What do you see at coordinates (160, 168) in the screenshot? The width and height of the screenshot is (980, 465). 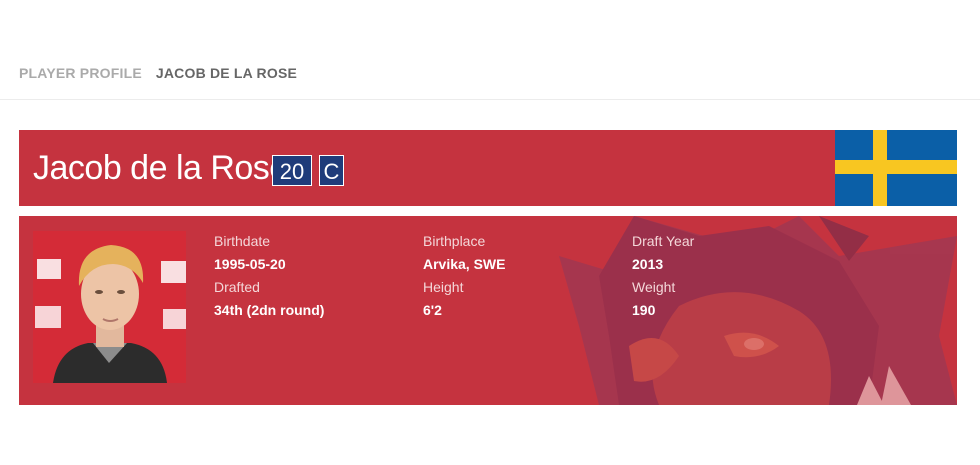 I see `player-name: Jacob de la Rose` at bounding box center [160, 168].